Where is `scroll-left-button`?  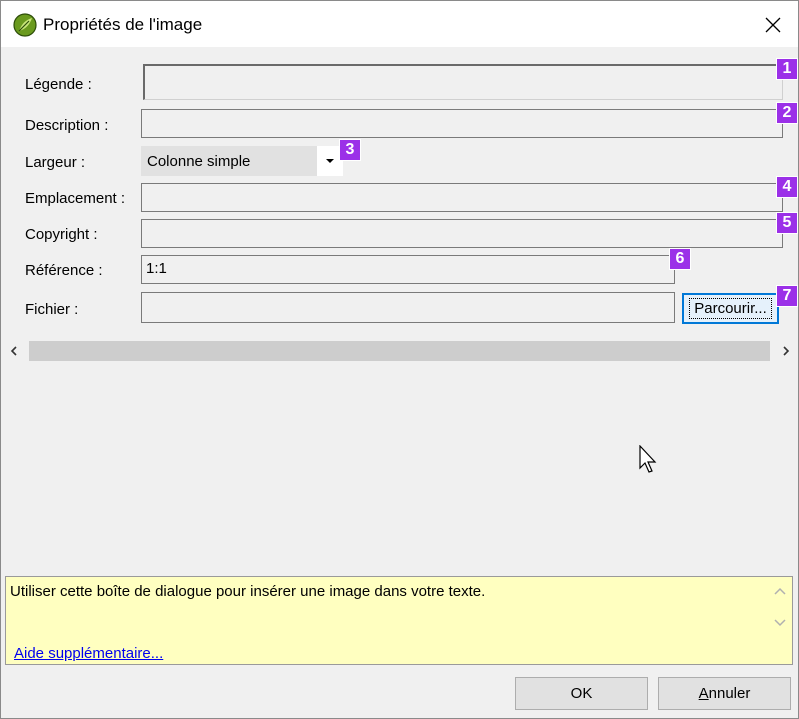
scroll-left-button is located at coordinates (14, 351).